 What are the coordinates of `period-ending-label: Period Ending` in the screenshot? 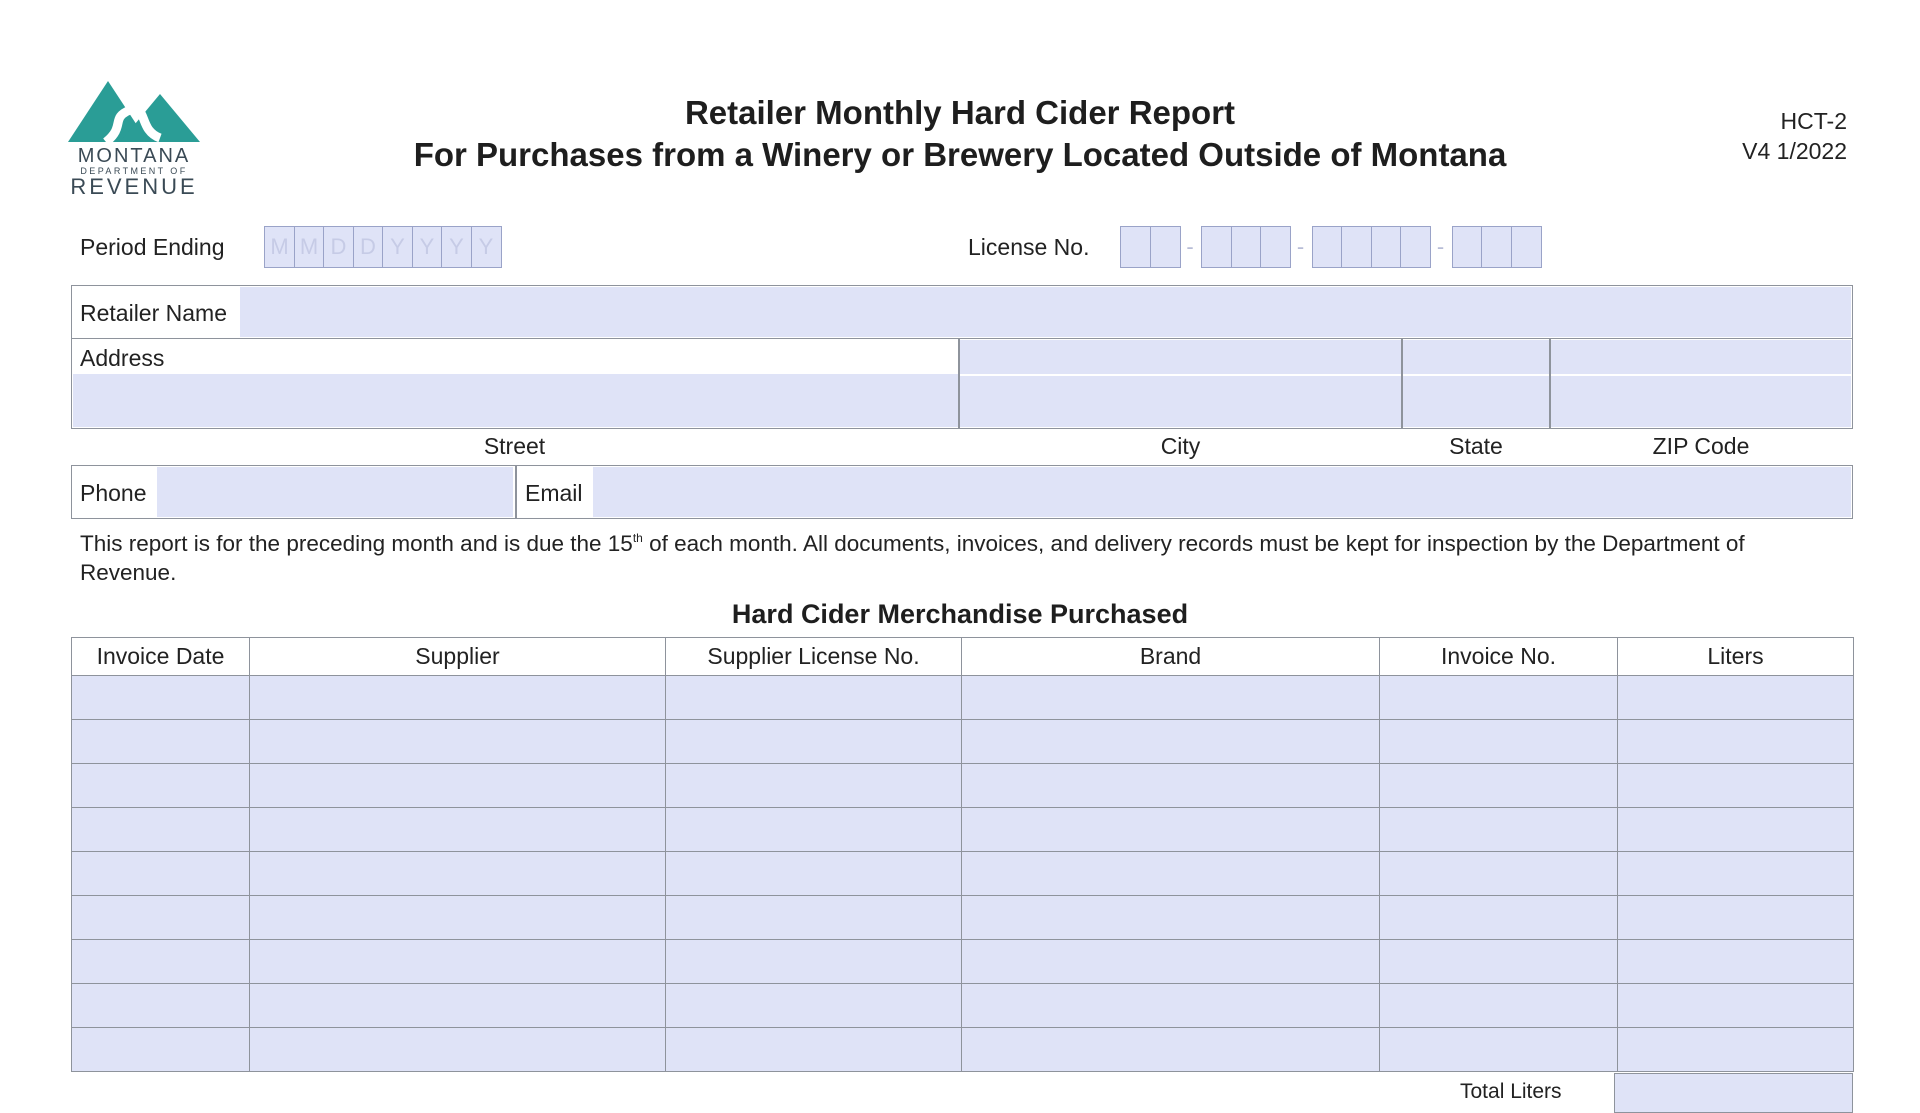 It's located at (152, 247).